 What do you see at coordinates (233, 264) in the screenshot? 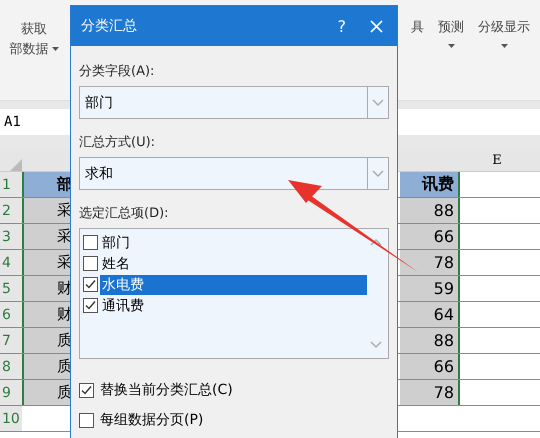
I see `list-item: 姓名` at bounding box center [233, 264].